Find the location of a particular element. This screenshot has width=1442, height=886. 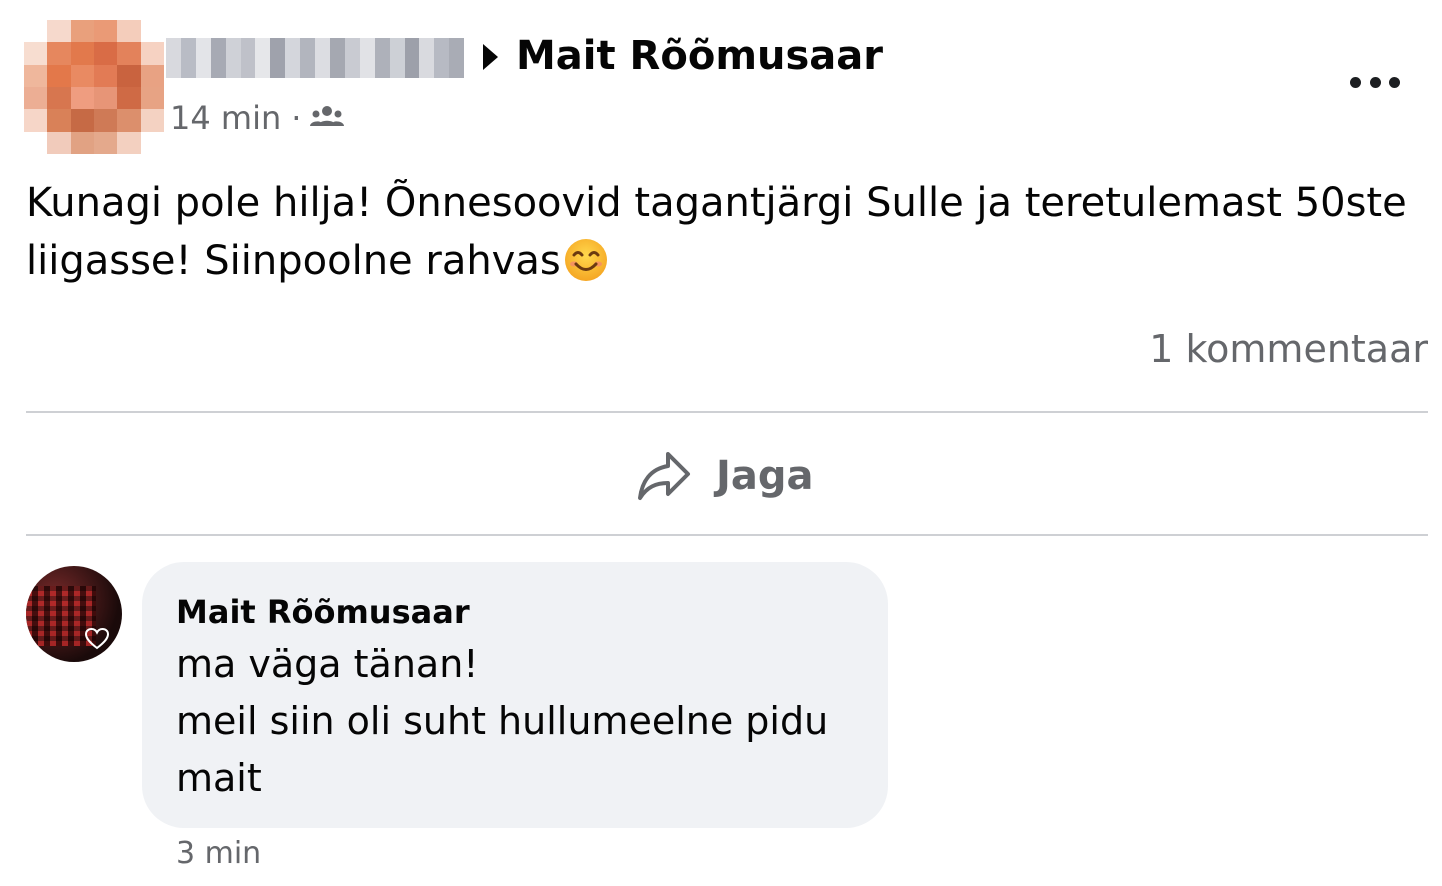

comment-line: meil siin oli suht hullumeelne pidu is located at coordinates (502, 721).